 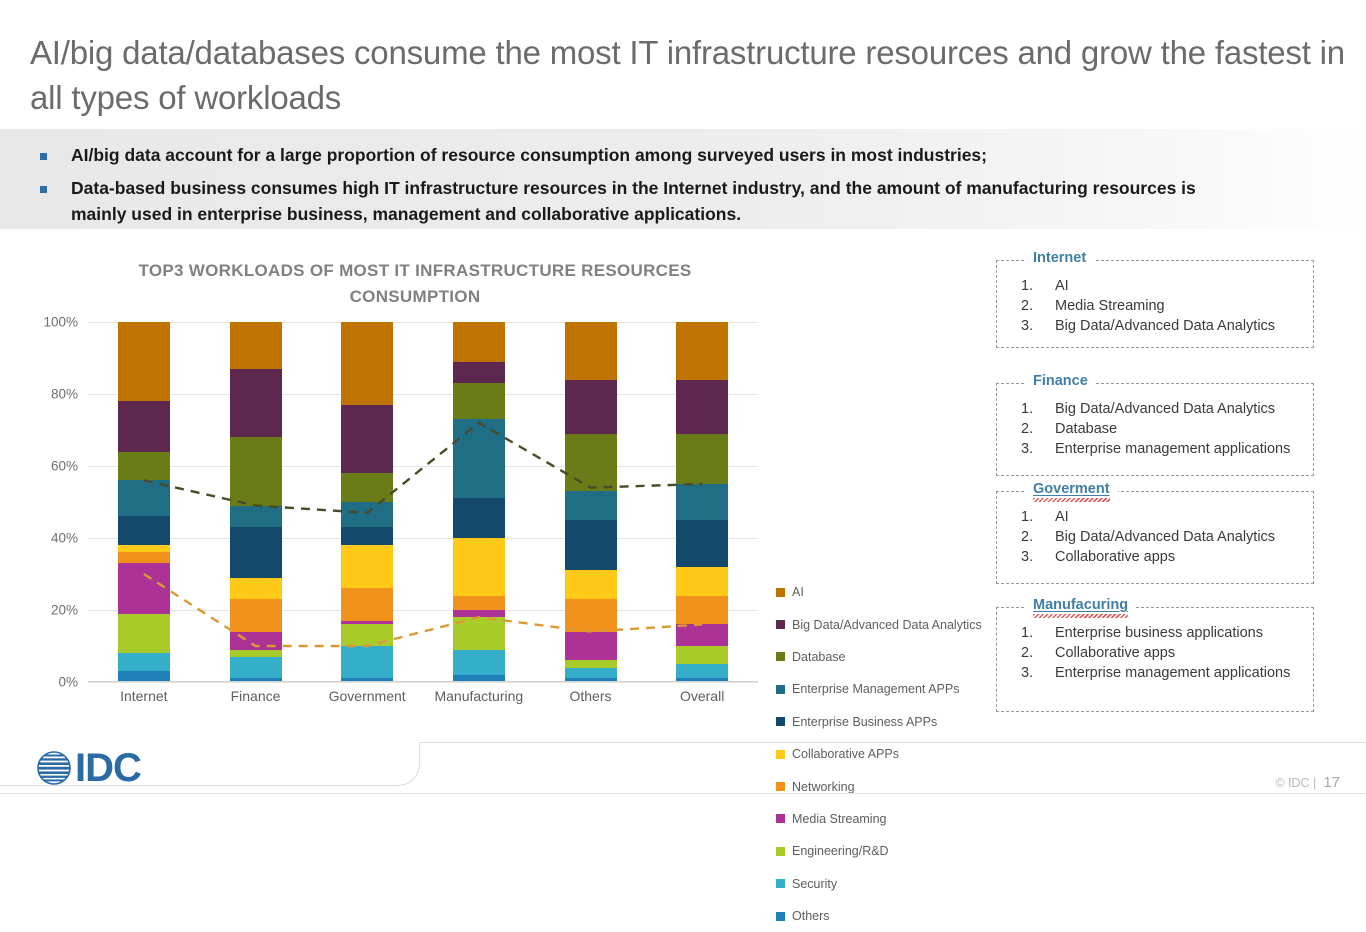 I want to click on legend-label: Enterprise Business APPs, so click(x=865, y=721).